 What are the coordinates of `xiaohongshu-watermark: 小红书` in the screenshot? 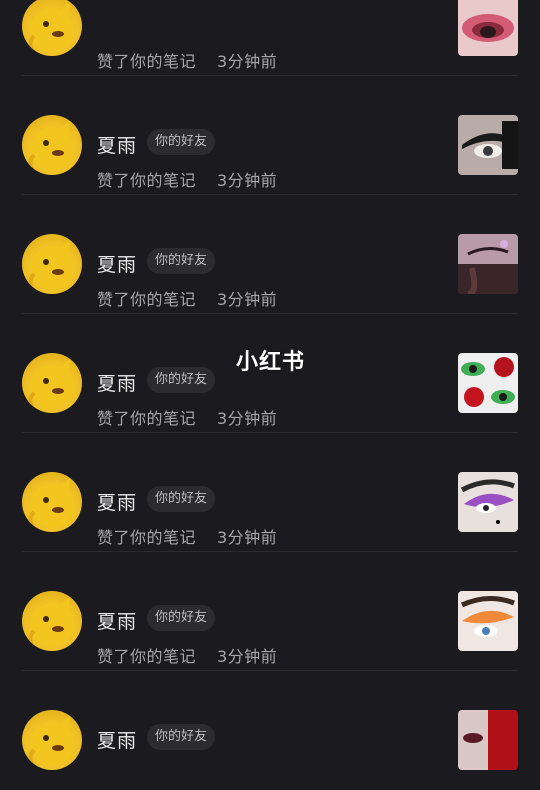 It's located at (271, 362).